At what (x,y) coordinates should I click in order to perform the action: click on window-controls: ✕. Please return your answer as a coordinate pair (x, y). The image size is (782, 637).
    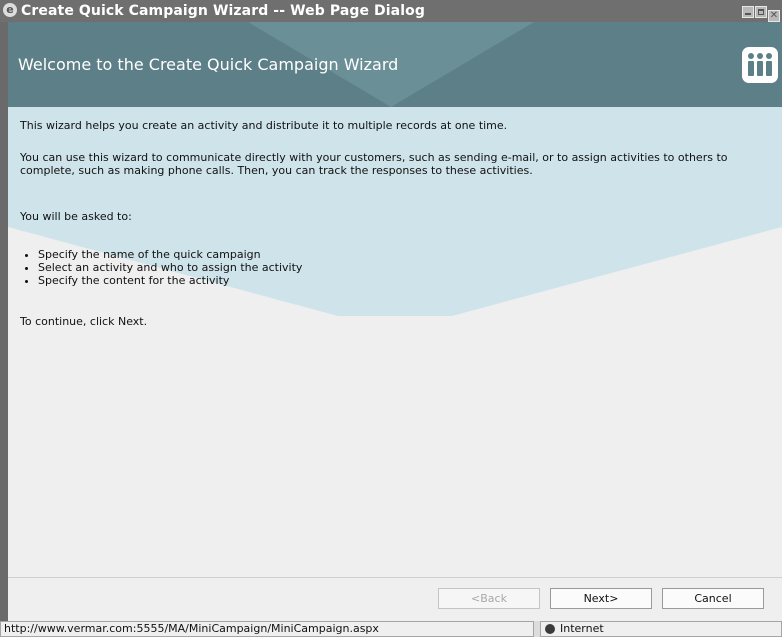
    Looking at the image, I should click on (760, 12).